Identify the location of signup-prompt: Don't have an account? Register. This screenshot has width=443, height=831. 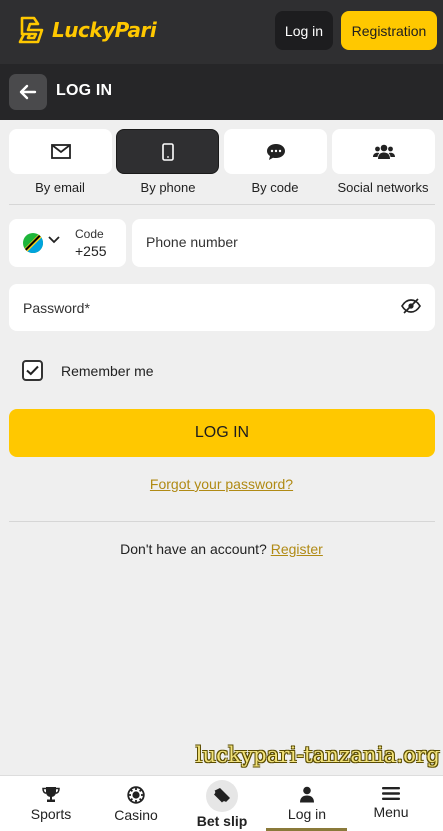
(221, 549).